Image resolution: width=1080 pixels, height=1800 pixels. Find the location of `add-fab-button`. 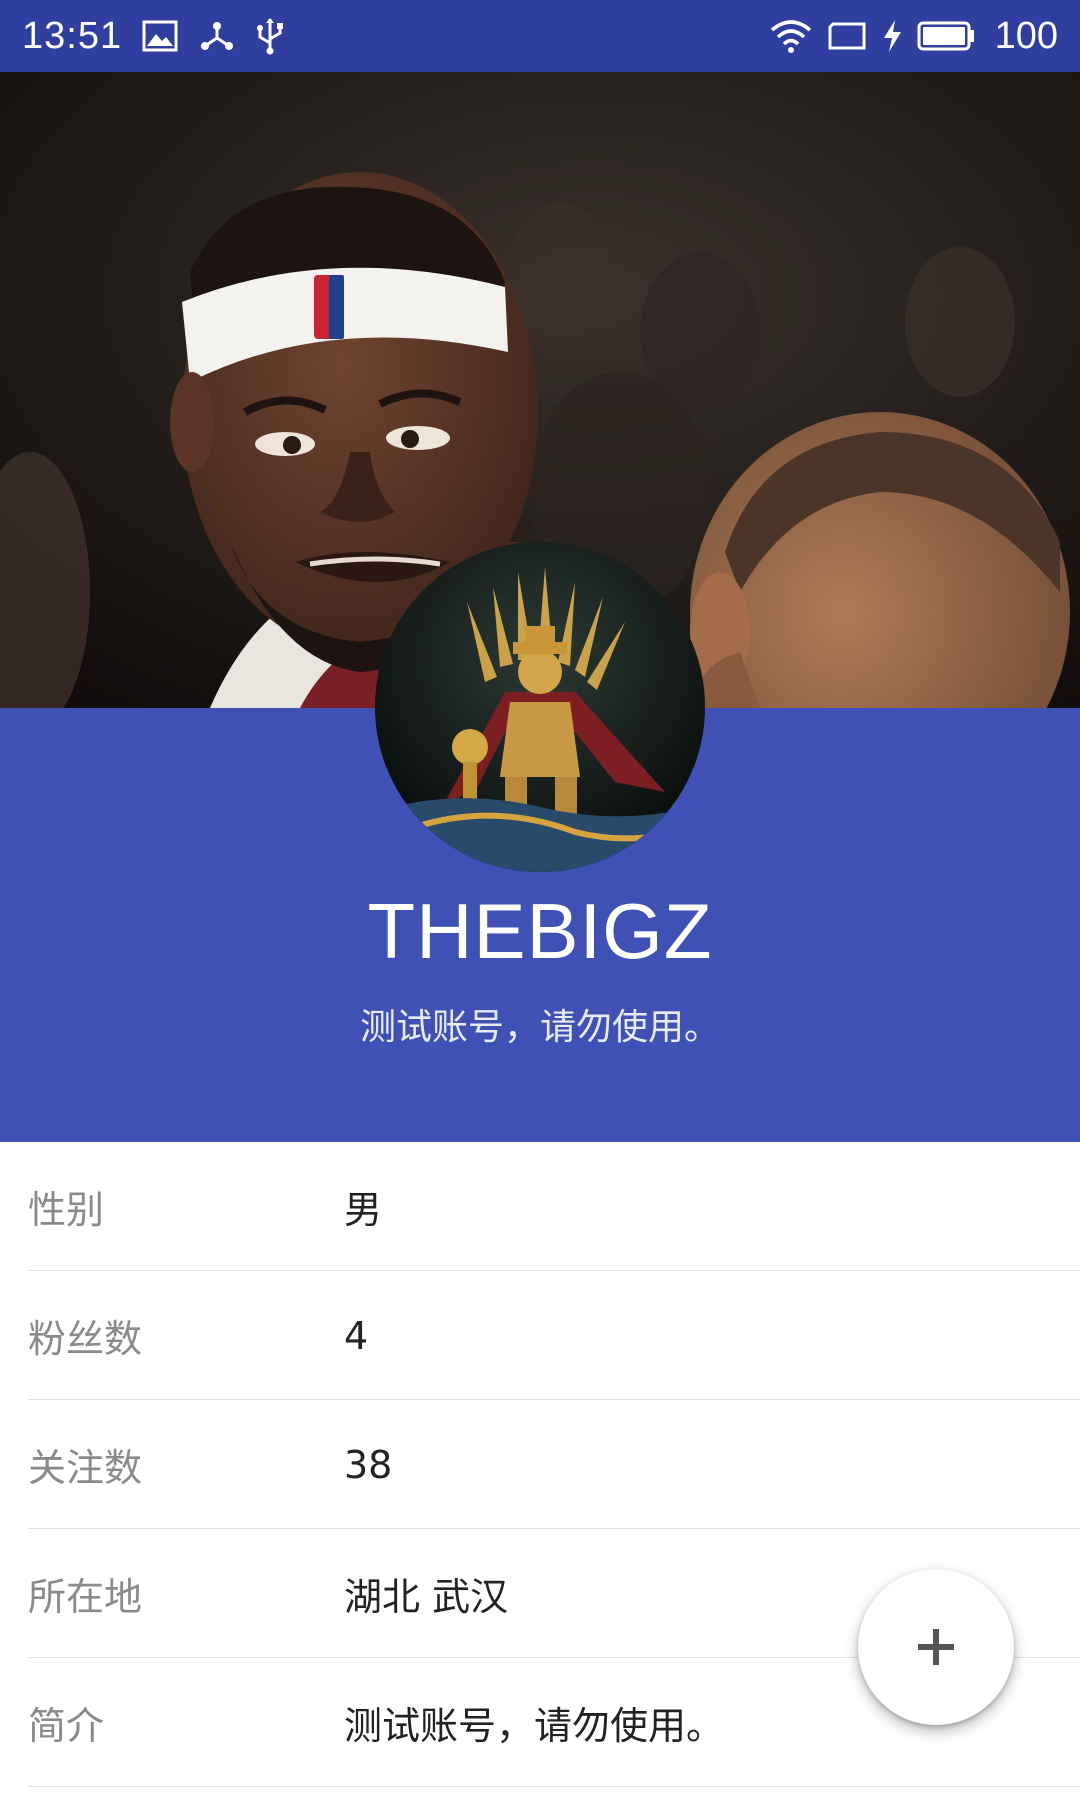

add-fab-button is located at coordinates (936, 1647).